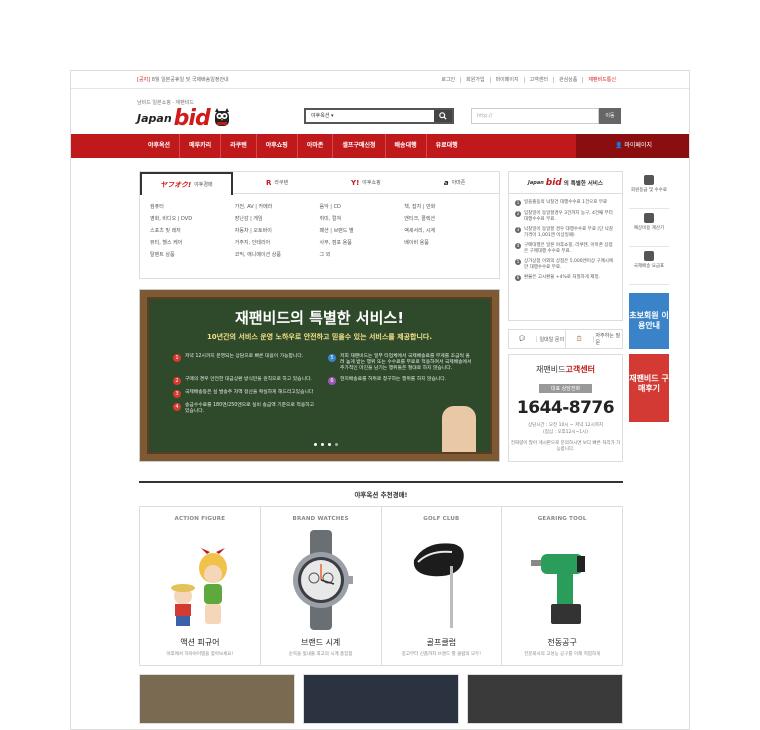 This screenshot has width=760, height=730. What do you see at coordinates (200, 654) in the screenshot?
I see `card-desc: 야후에서 하야야이템을 찾아보세요!` at bounding box center [200, 654].